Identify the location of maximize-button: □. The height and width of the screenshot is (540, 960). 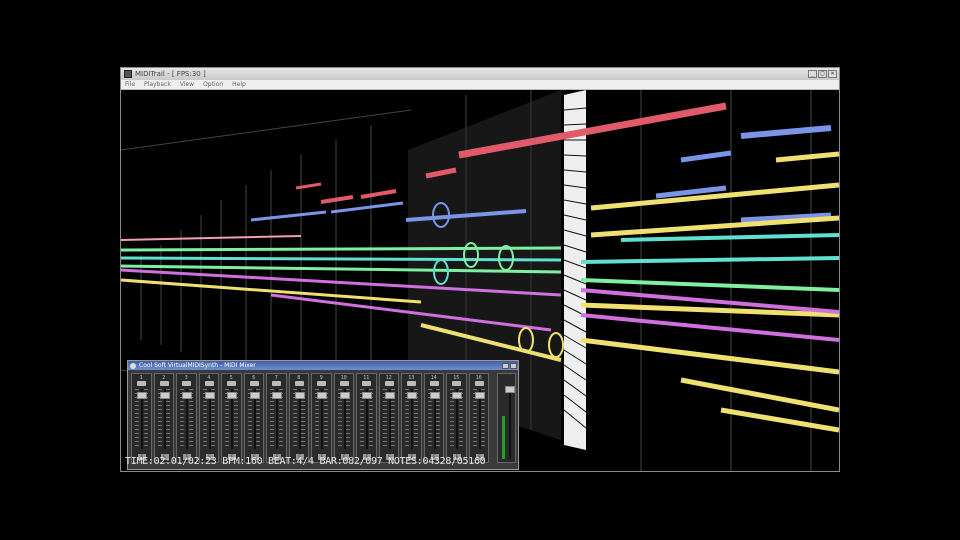
(822, 74).